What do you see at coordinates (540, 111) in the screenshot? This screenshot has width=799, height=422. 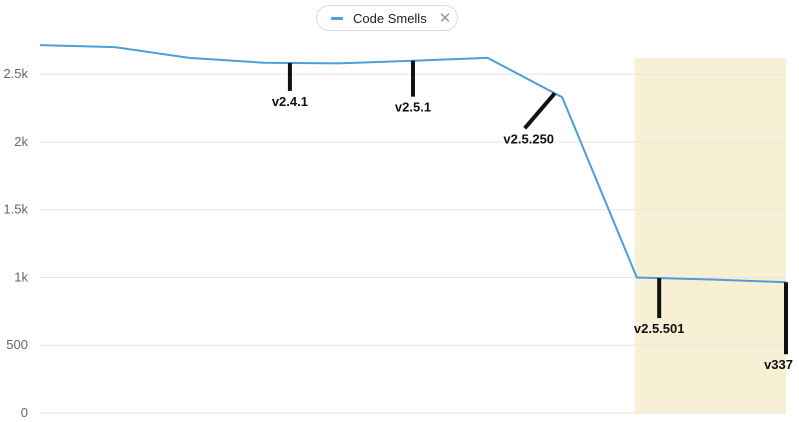 I see `event-marker` at bounding box center [540, 111].